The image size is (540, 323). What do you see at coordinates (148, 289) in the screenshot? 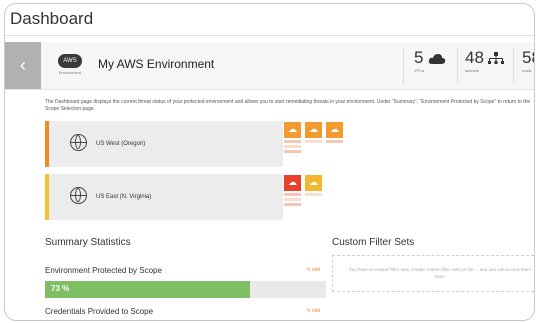
I see `progress-fill` at bounding box center [148, 289].